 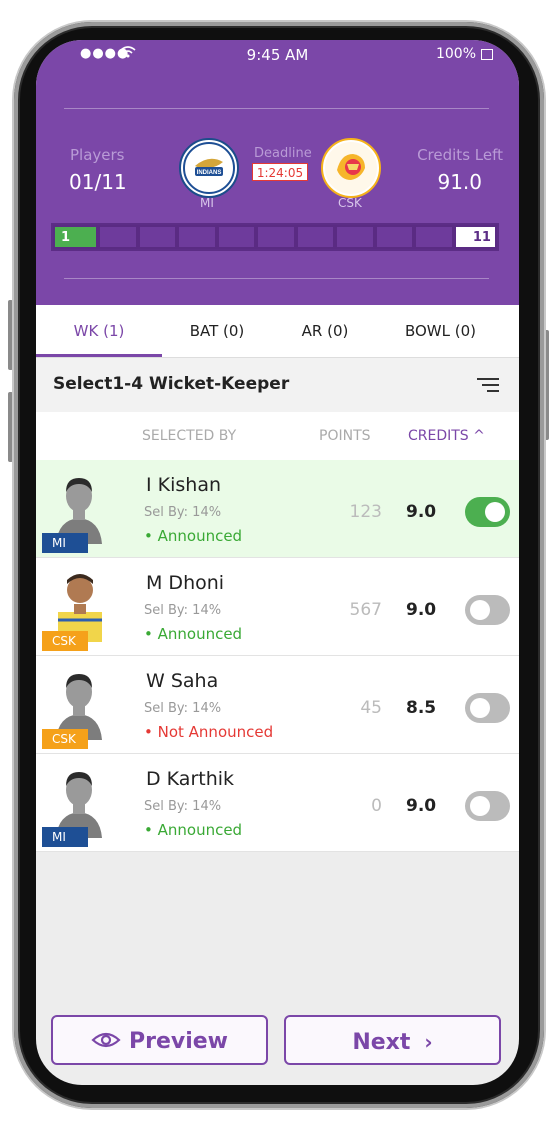 I want to click on column-headers: SELECTED BY POINTS CREDITS ^, so click(x=277, y=436).